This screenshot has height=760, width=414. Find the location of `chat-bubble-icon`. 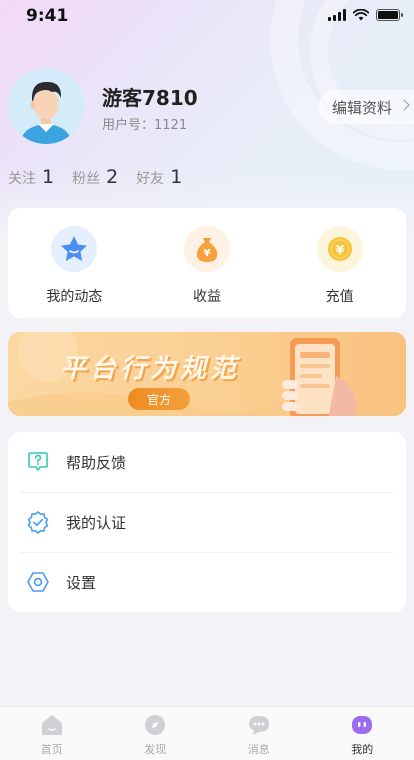

chat-bubble-icon is located at coordinates (259, 725).